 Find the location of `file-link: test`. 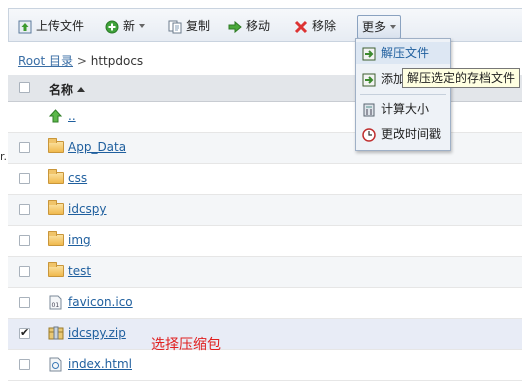

file-link: test is located at coordinates (79, 271).